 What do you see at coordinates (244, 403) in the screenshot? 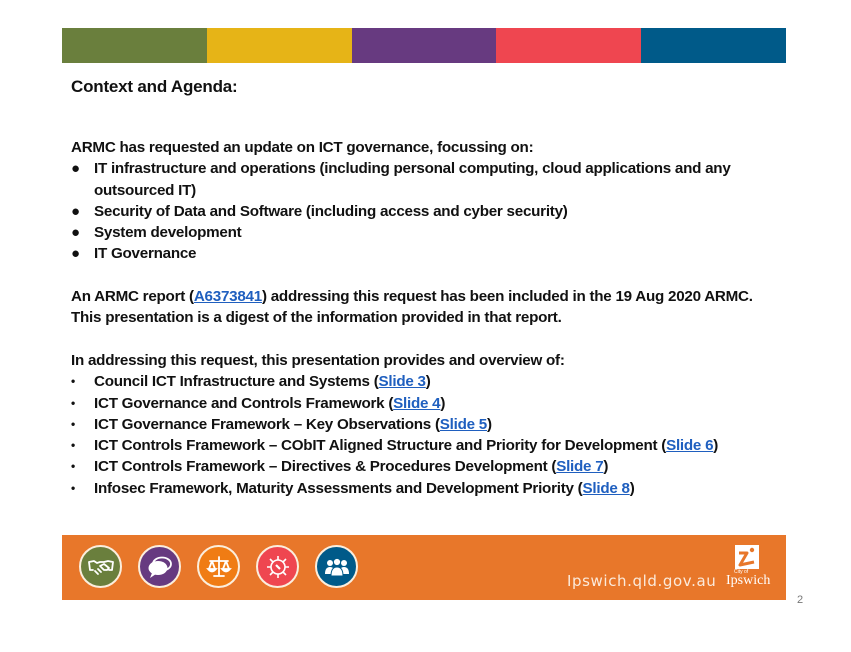
I see `overview-item-text: ICT Governance and Controls Framework (` at bounding box center [244, 403].